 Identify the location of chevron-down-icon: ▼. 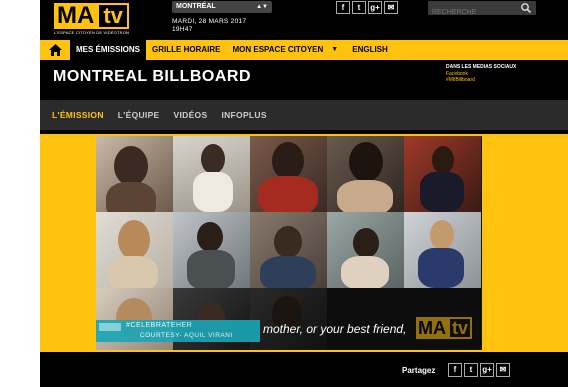
(337, 50).